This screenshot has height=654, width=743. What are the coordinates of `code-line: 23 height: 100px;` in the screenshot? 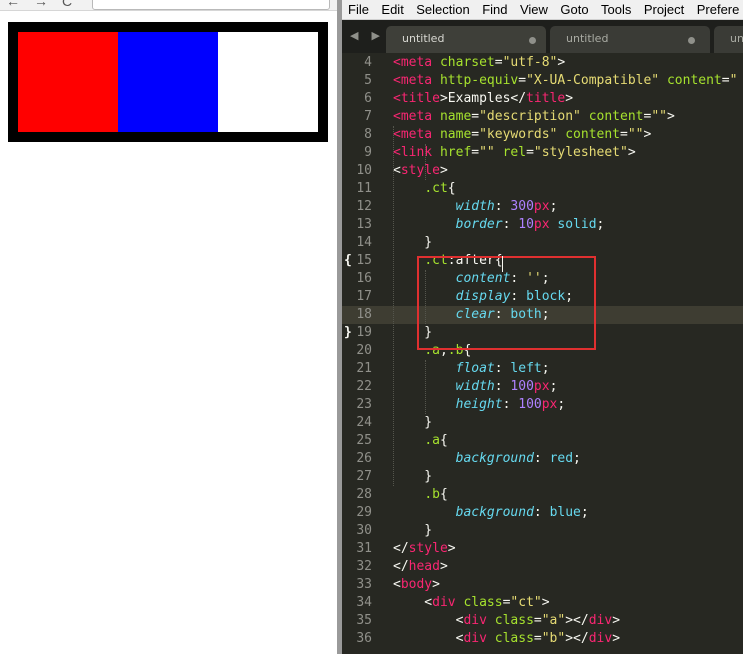 It's located at (542, 405).